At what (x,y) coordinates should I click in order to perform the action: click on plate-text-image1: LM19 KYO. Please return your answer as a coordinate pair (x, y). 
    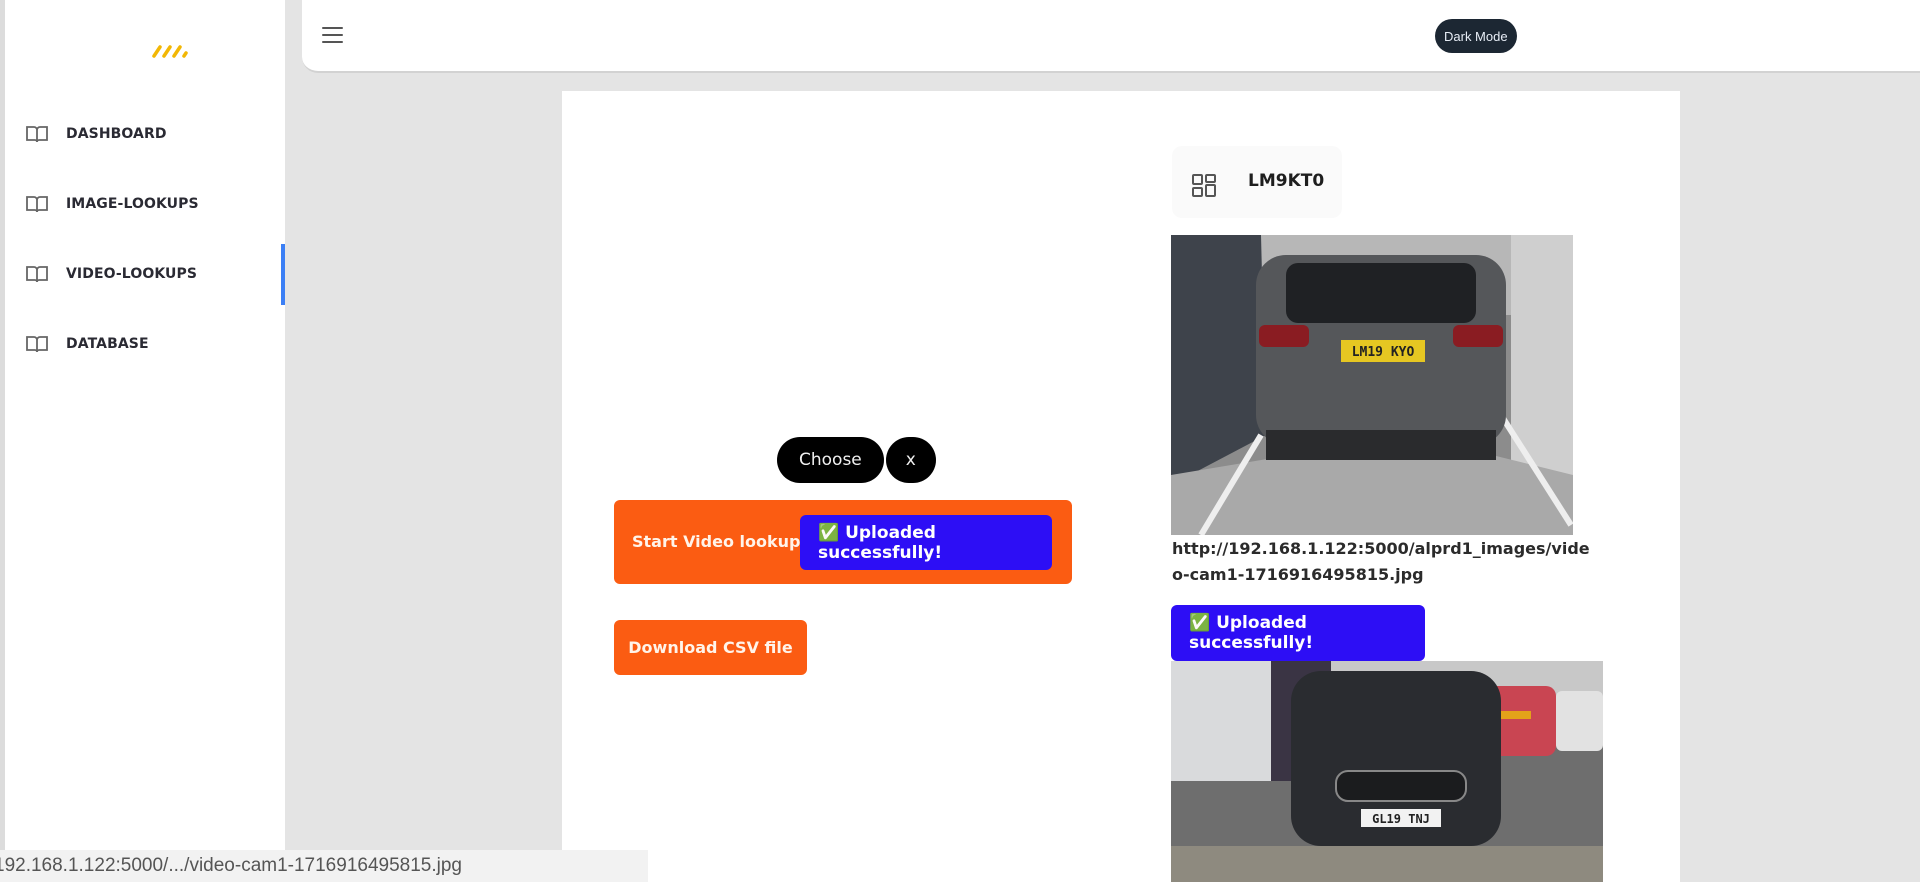
    Looking at the image, I should click on (1383, 352).